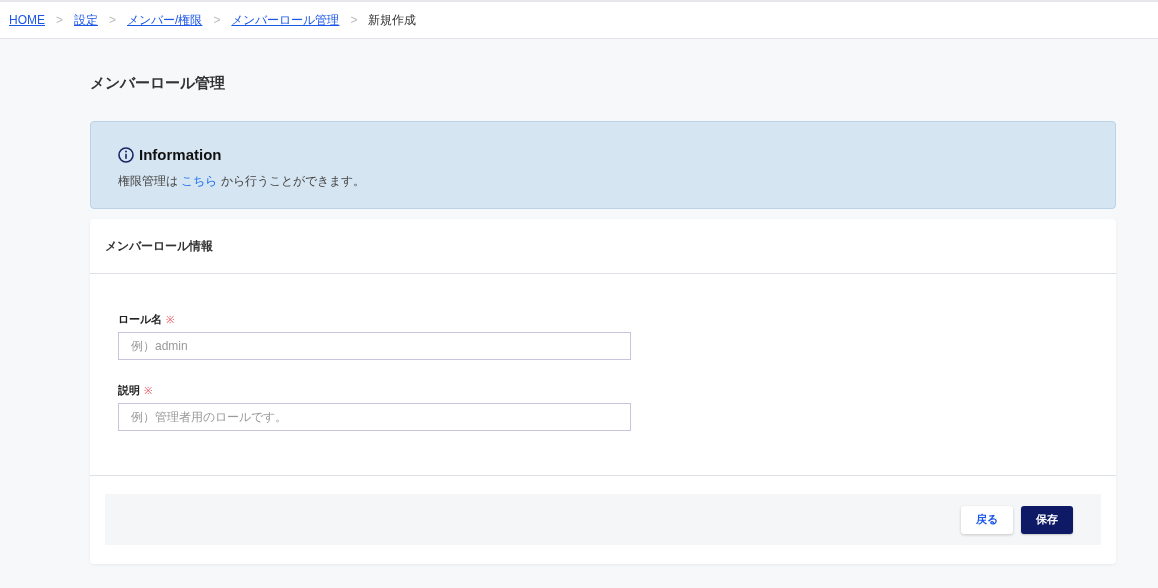 Image resolution: width=1158 pixels, height=588 pixels. Describe the element at coordinates (129, 390) in the screenshot. I see `field-label: 説明` at that location.